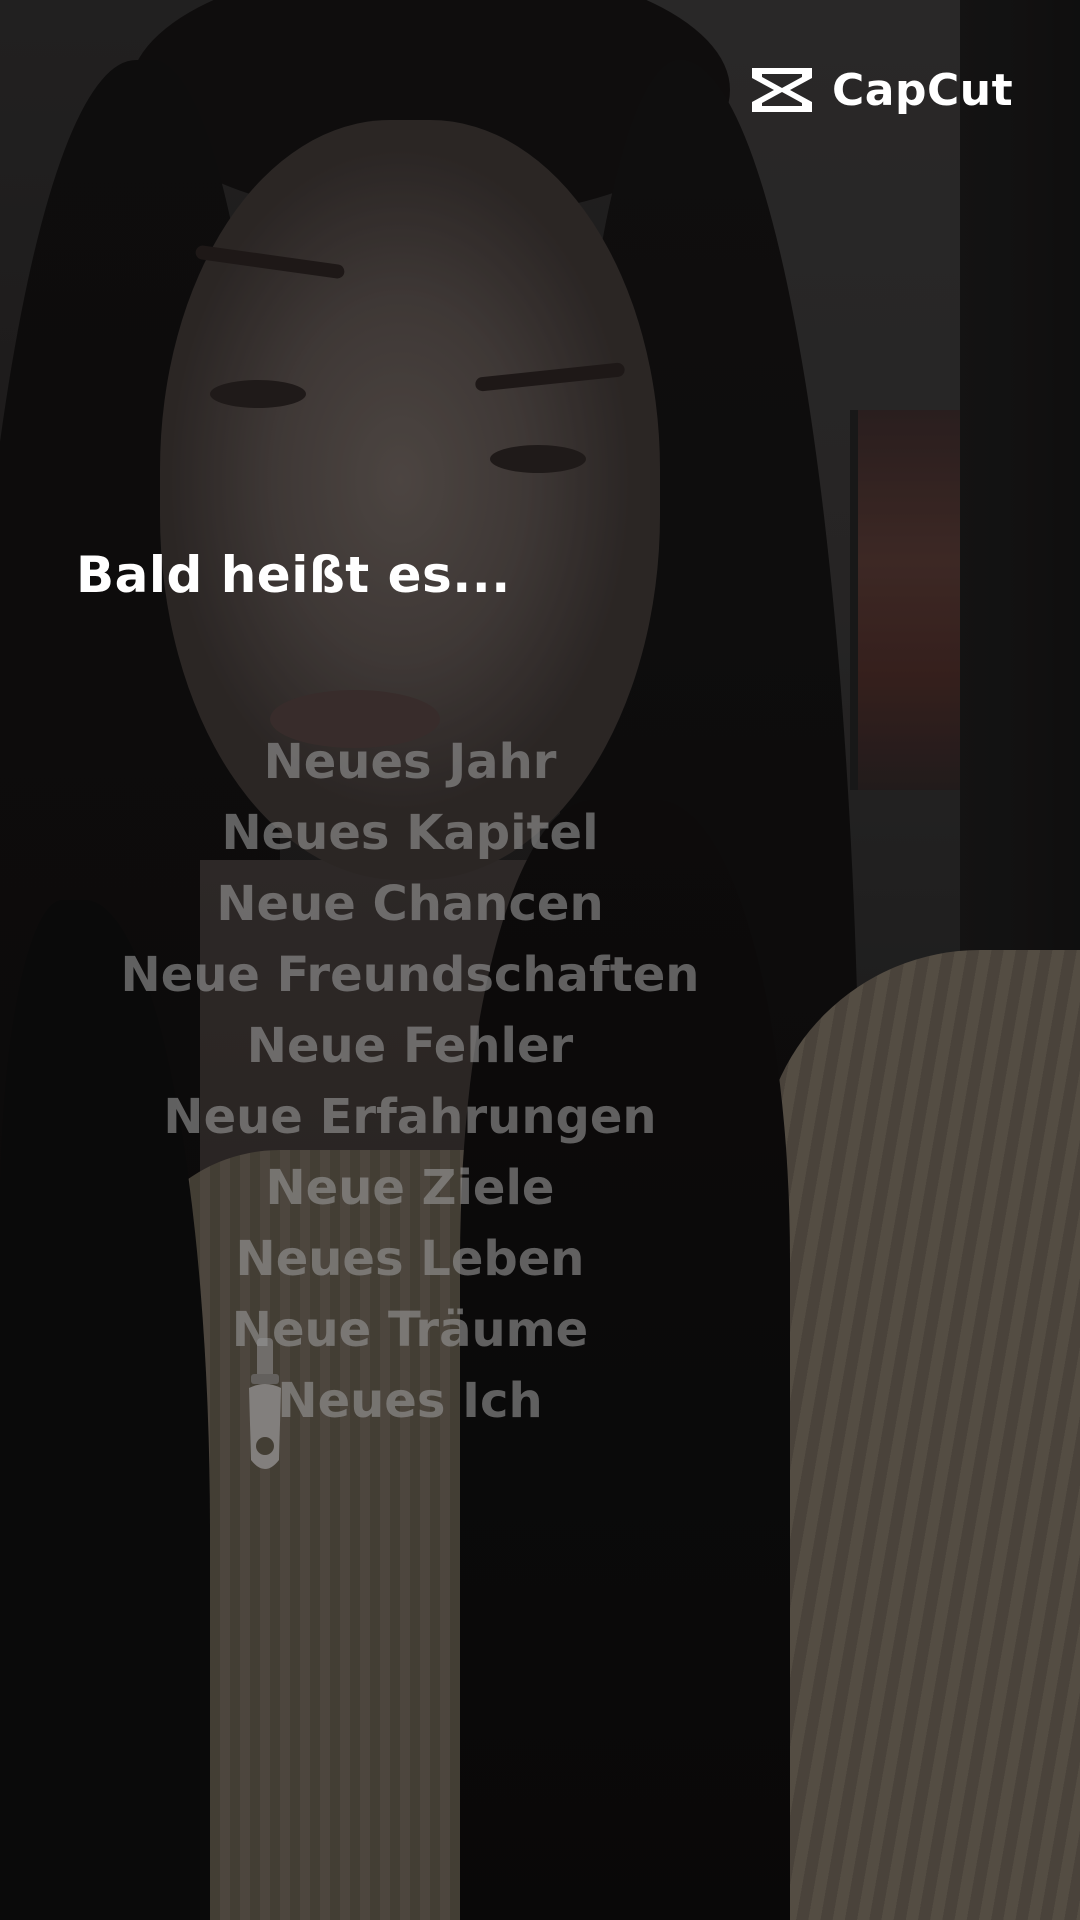 This screenshot has width=1080, height=1920. What do you see at coordinates (410, 1259) in the screenshot?
I see `resolution-line: Neues Leben` at bounding box center [410, 1259].